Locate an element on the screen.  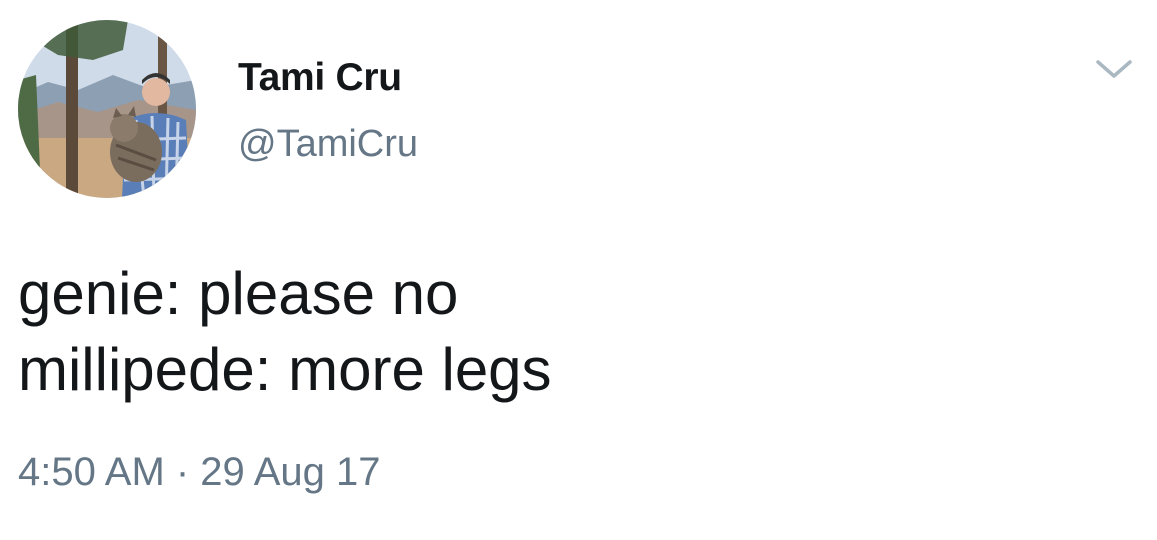
timestamp: 4:50 AM · 29 Aug 17 is located at coordinates (199, 472).